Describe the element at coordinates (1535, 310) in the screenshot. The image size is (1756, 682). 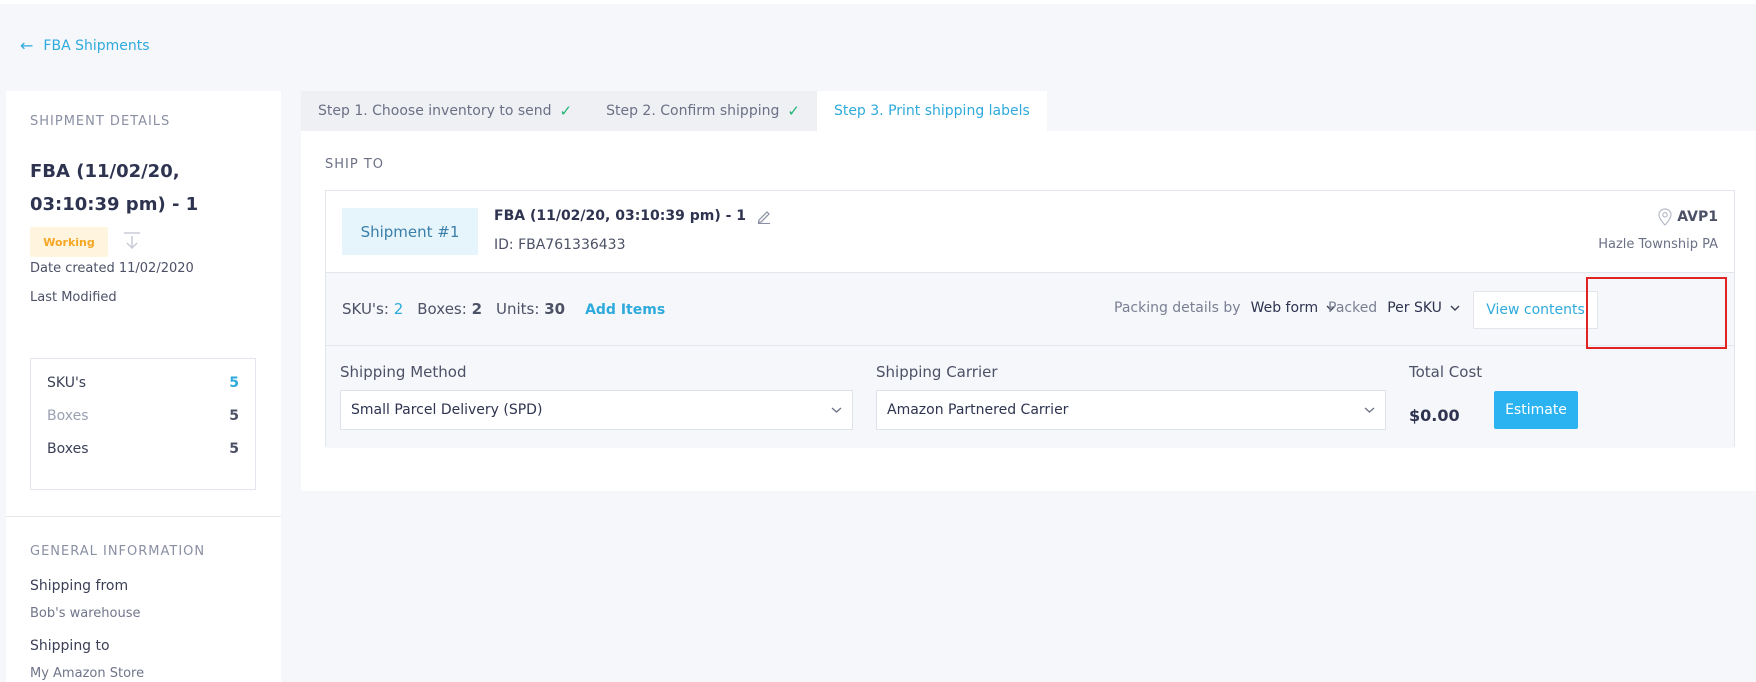
I see `view-contents-button: View contents` at that location.